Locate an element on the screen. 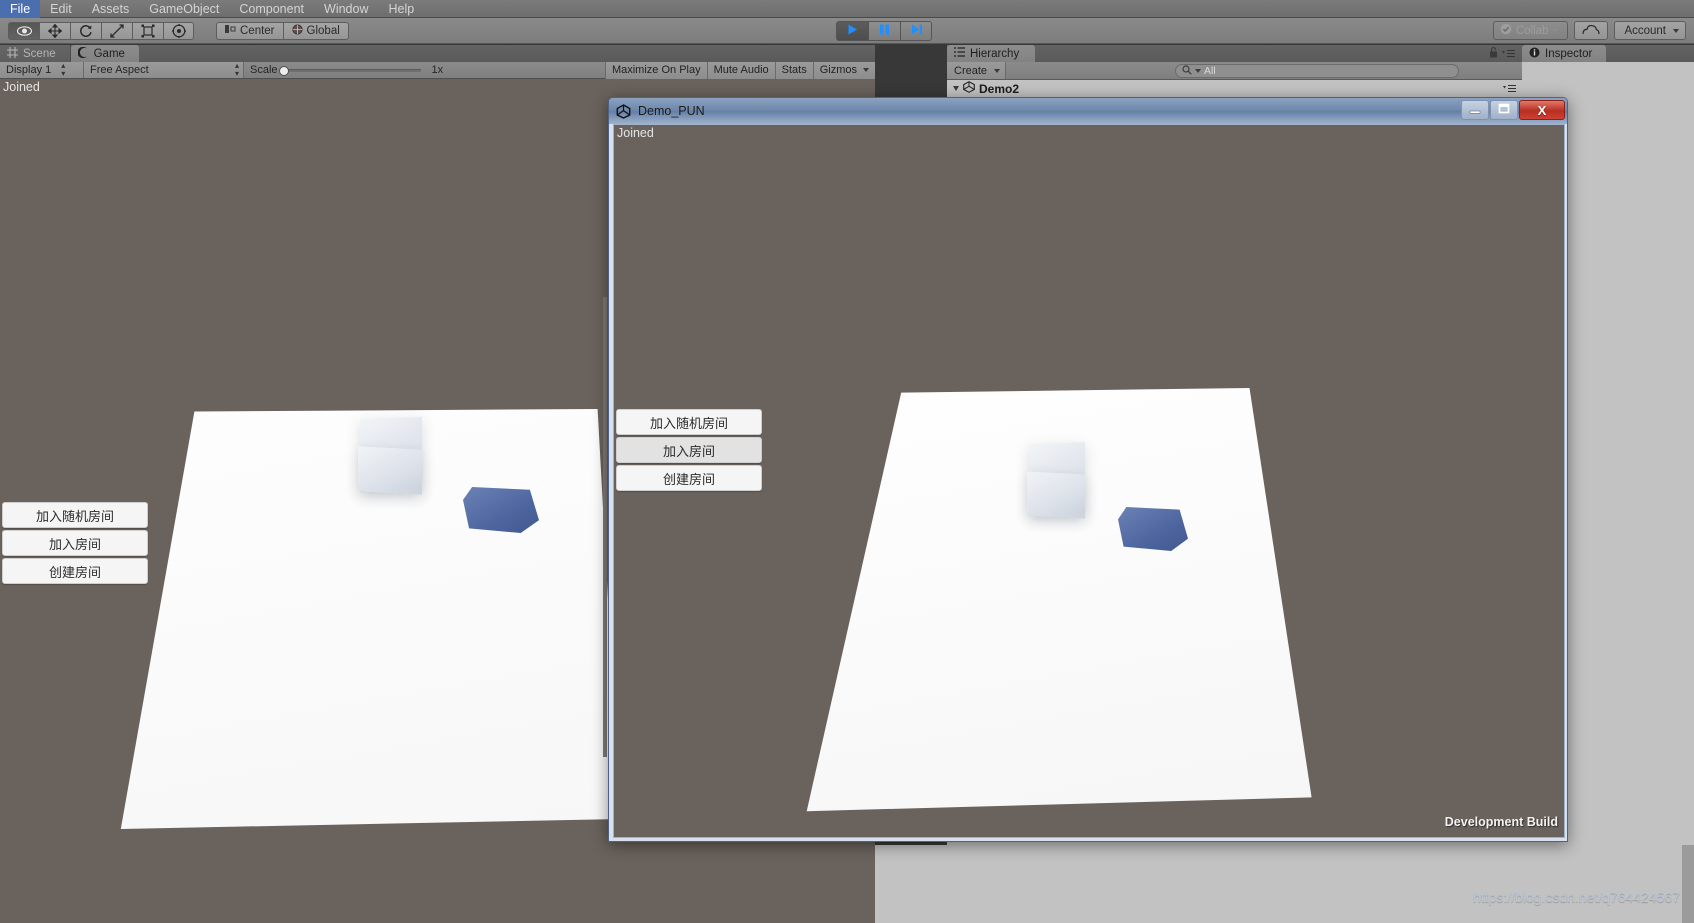 The image size is (1694, 923). demo-pun-title-label: Demo_PUN is located at coordinates (671, 111).